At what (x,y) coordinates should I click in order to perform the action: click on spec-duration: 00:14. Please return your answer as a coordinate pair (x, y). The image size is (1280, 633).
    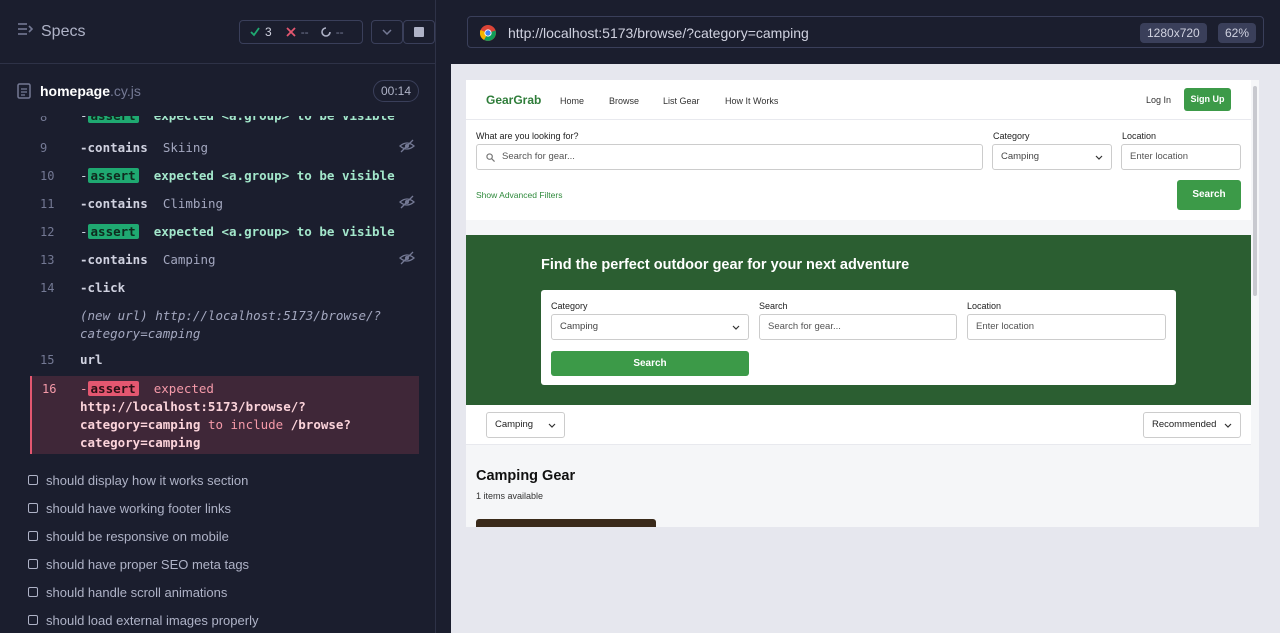
    Looking at the image, I should click on (395, 91).